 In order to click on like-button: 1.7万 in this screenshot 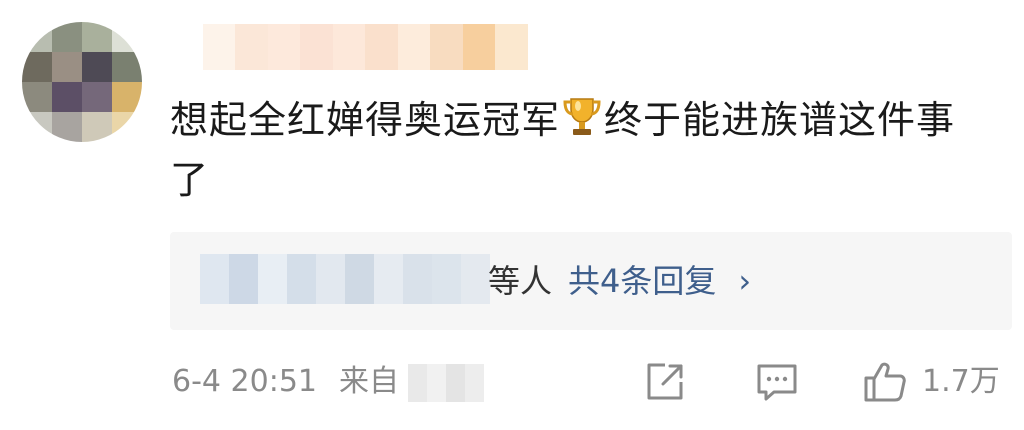, I will do `click(931, 382)`.